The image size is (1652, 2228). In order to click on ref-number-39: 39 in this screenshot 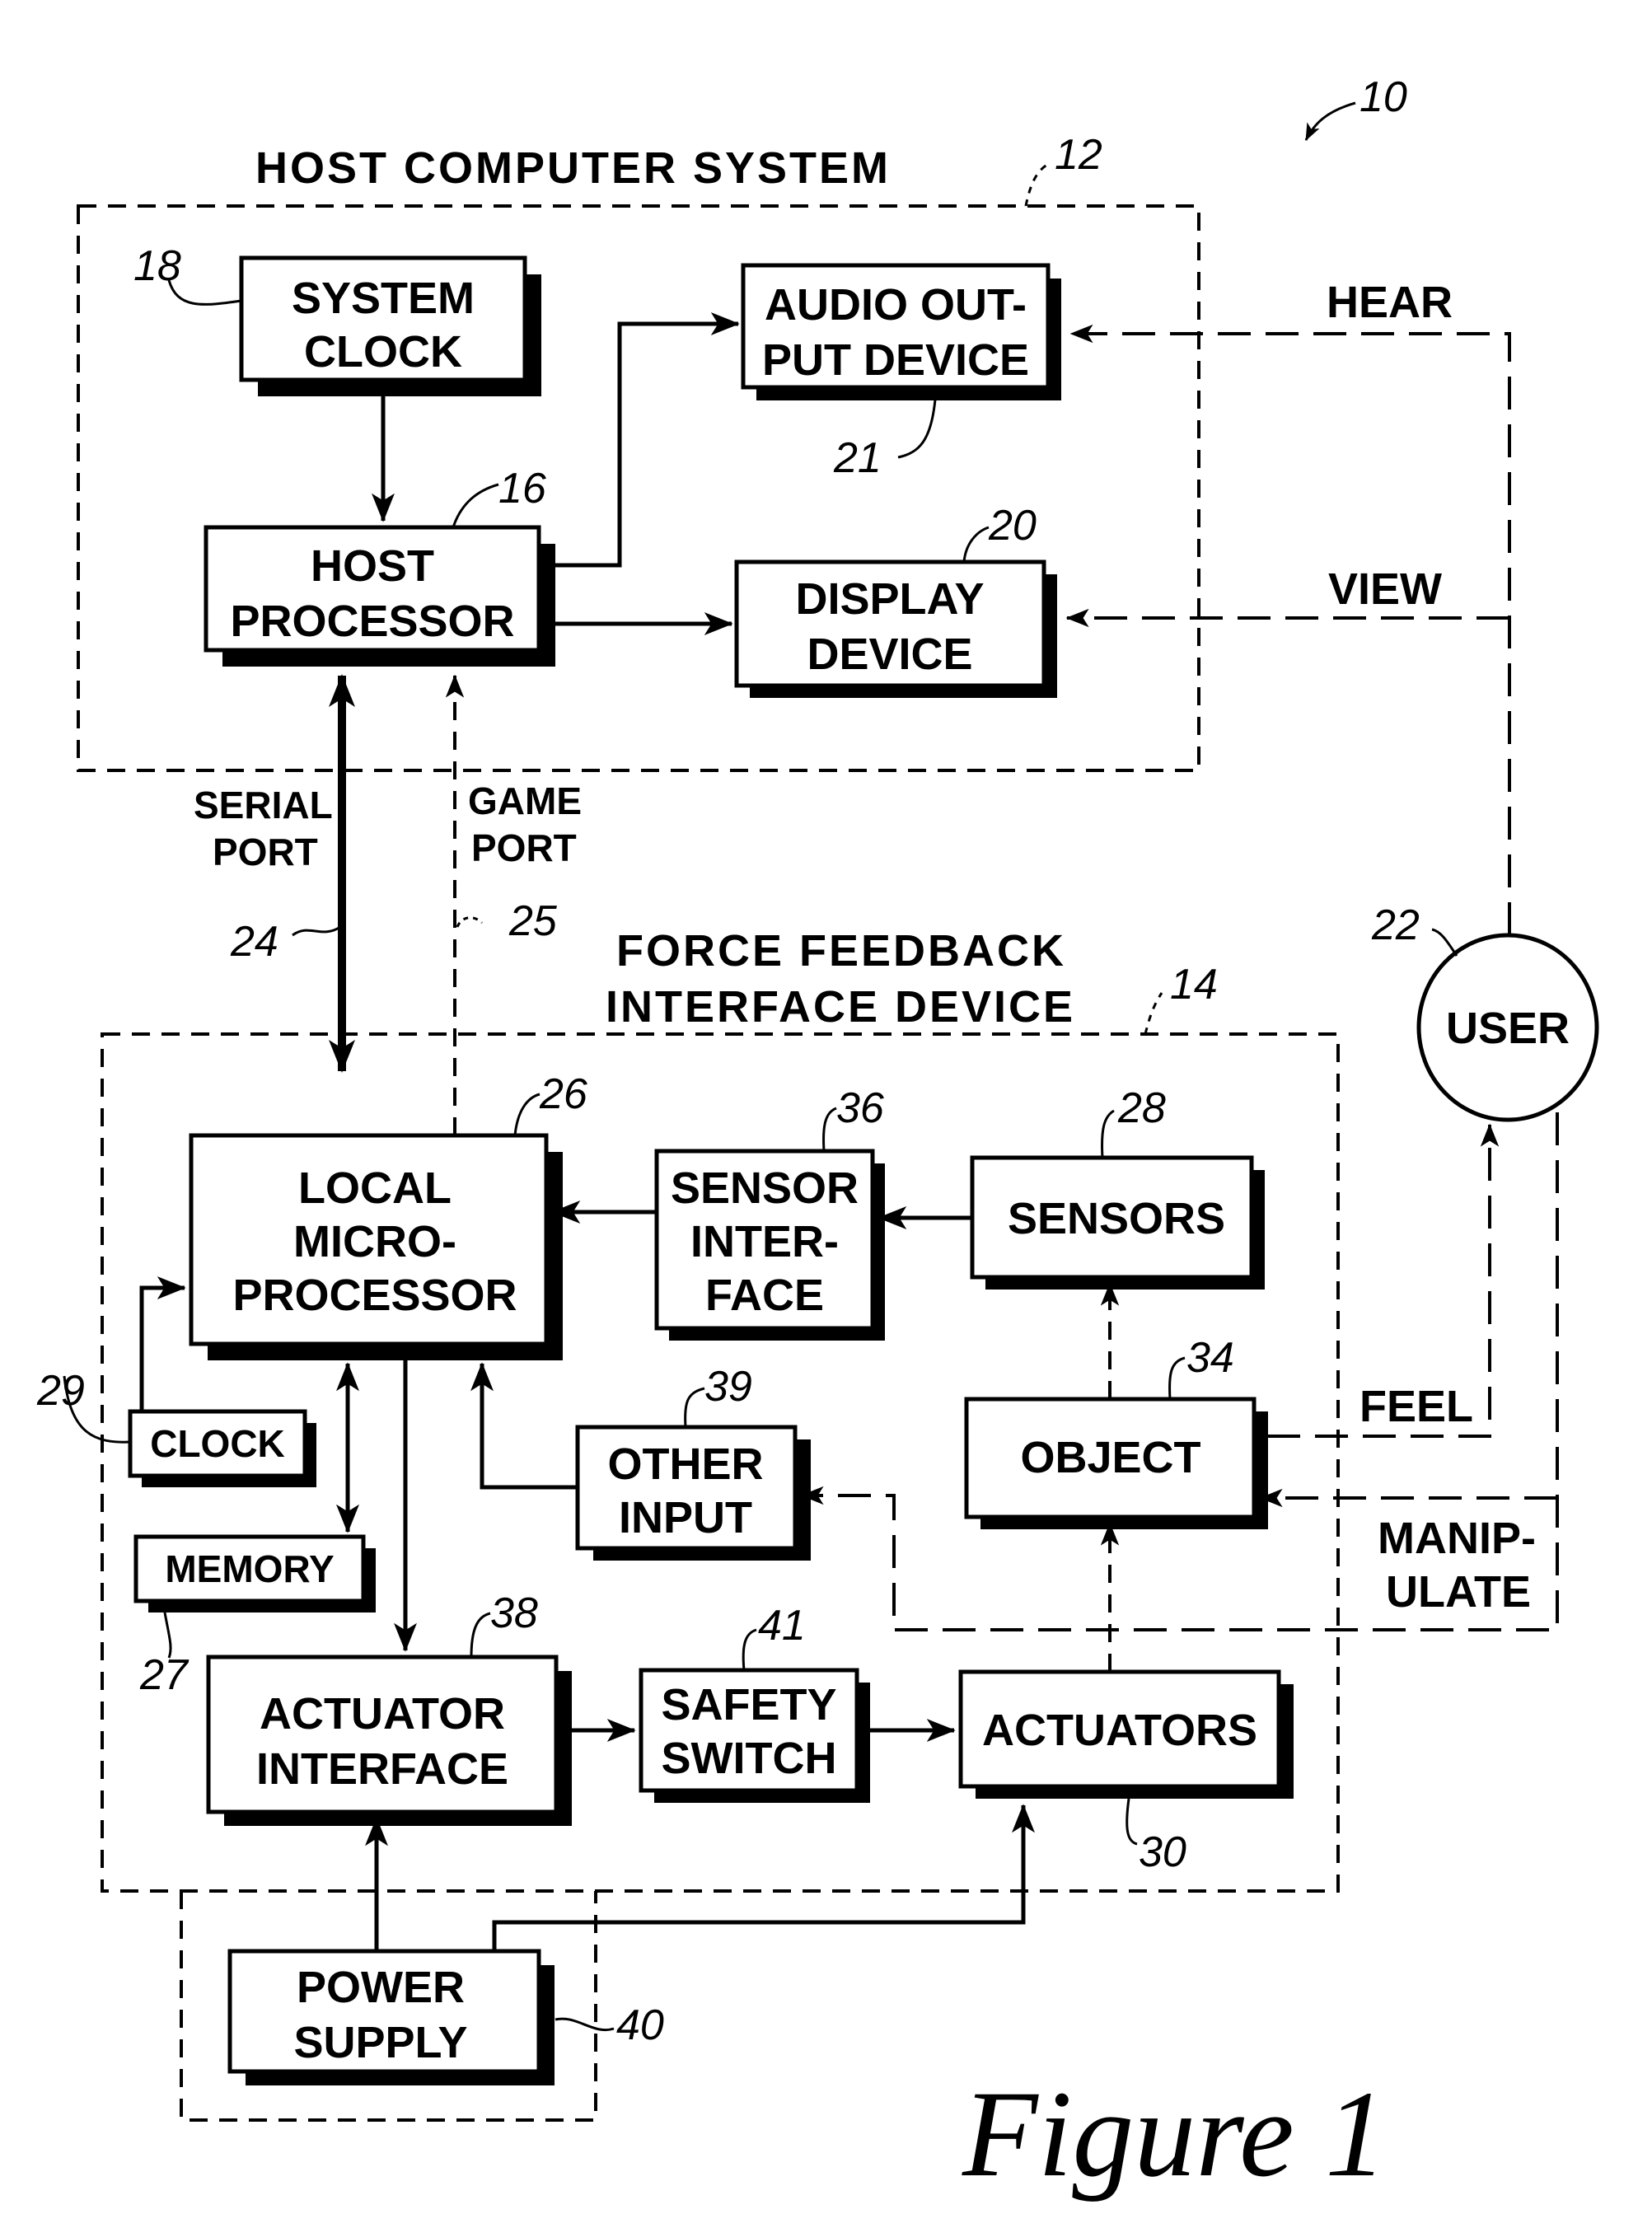, I will do `click(728, 1387)`.